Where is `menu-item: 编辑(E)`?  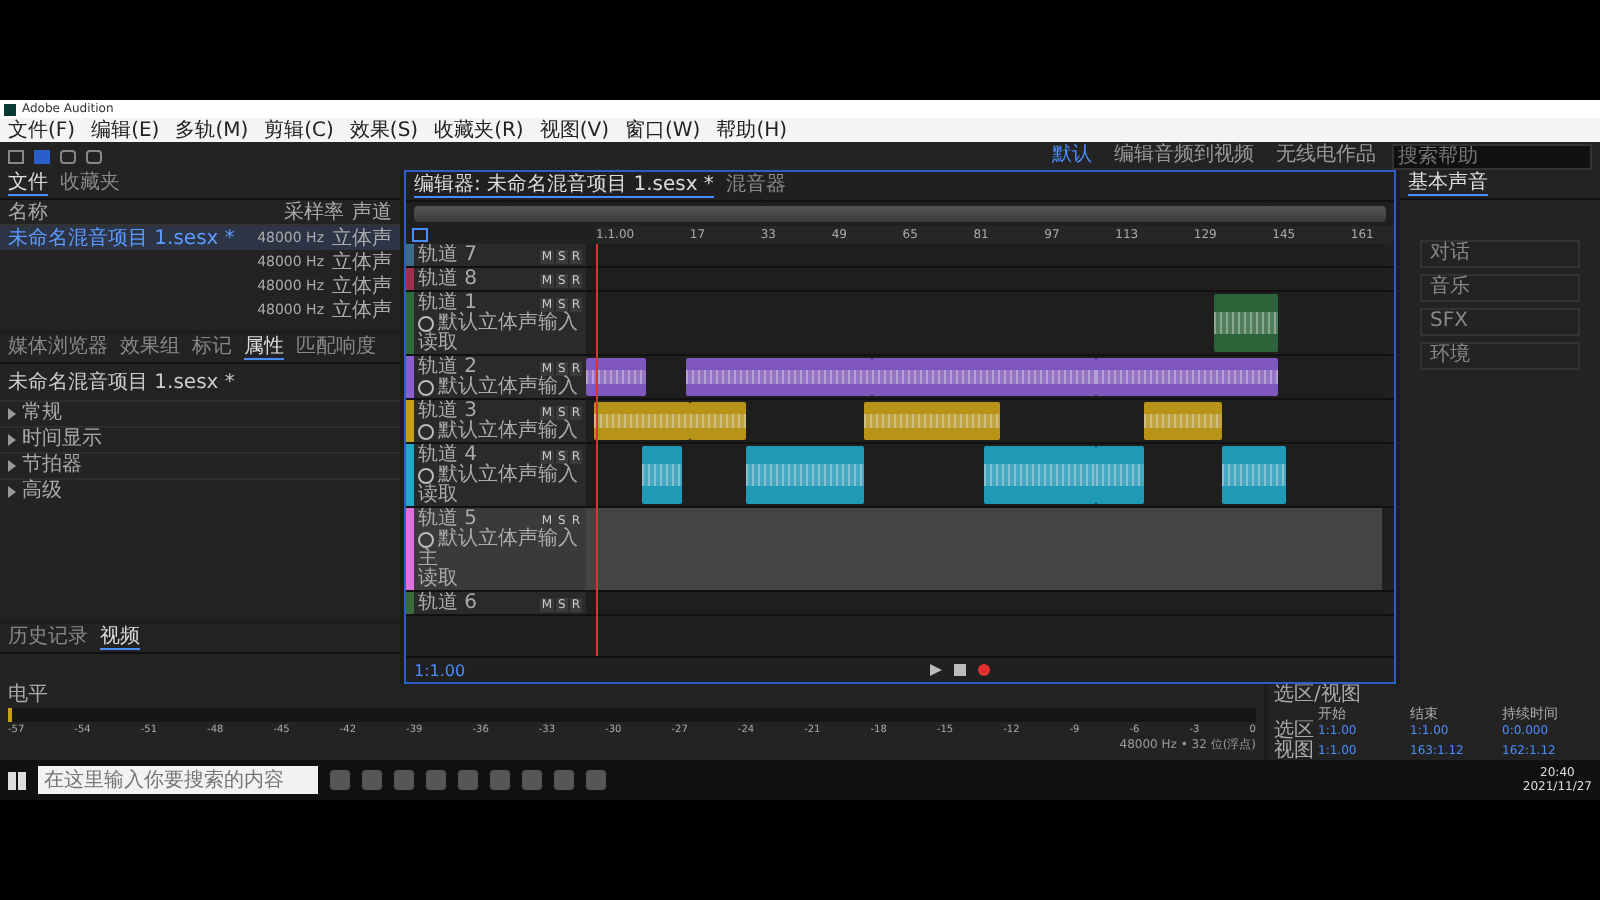 menu-item: 编辑(E) is located at coordinates (125, 130).